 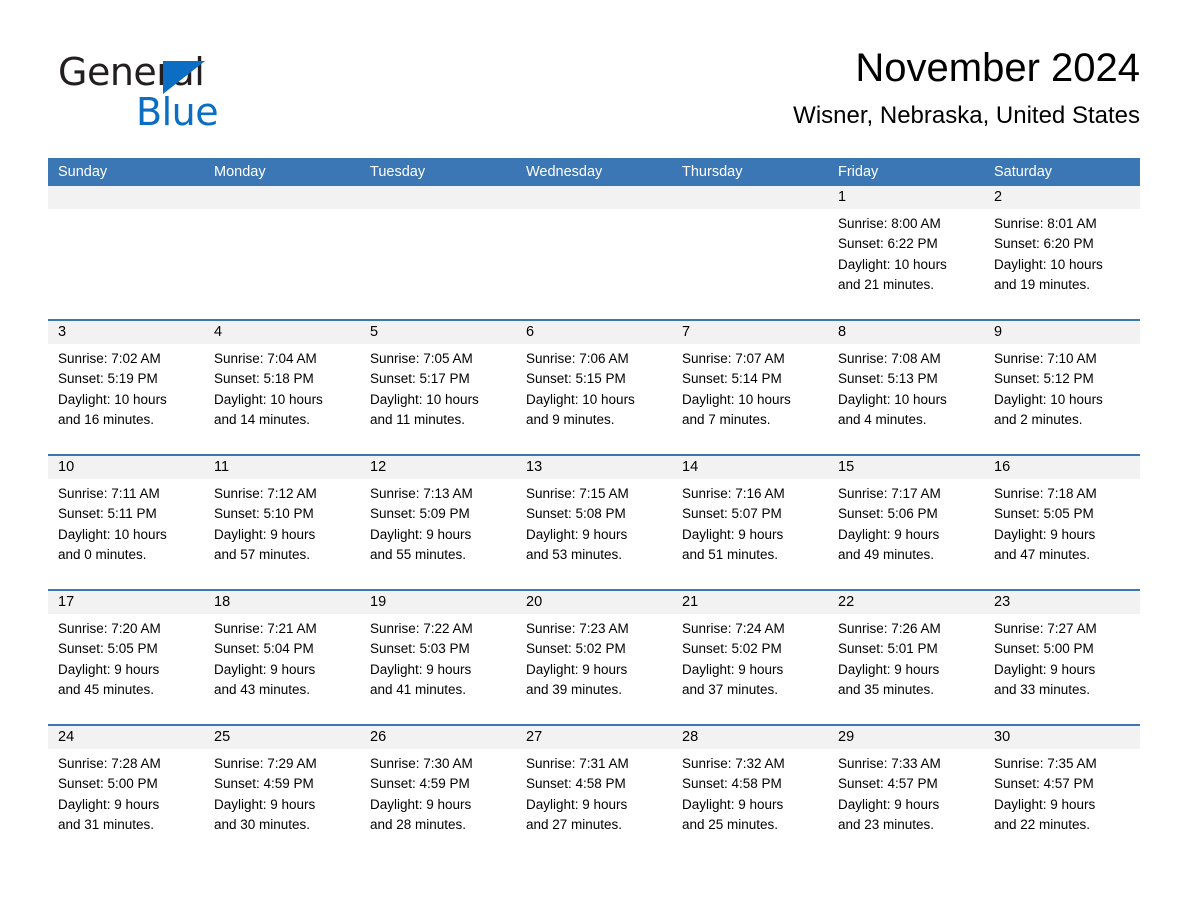 I want to click on day-number-band: 4, so click(x=282, y=332).